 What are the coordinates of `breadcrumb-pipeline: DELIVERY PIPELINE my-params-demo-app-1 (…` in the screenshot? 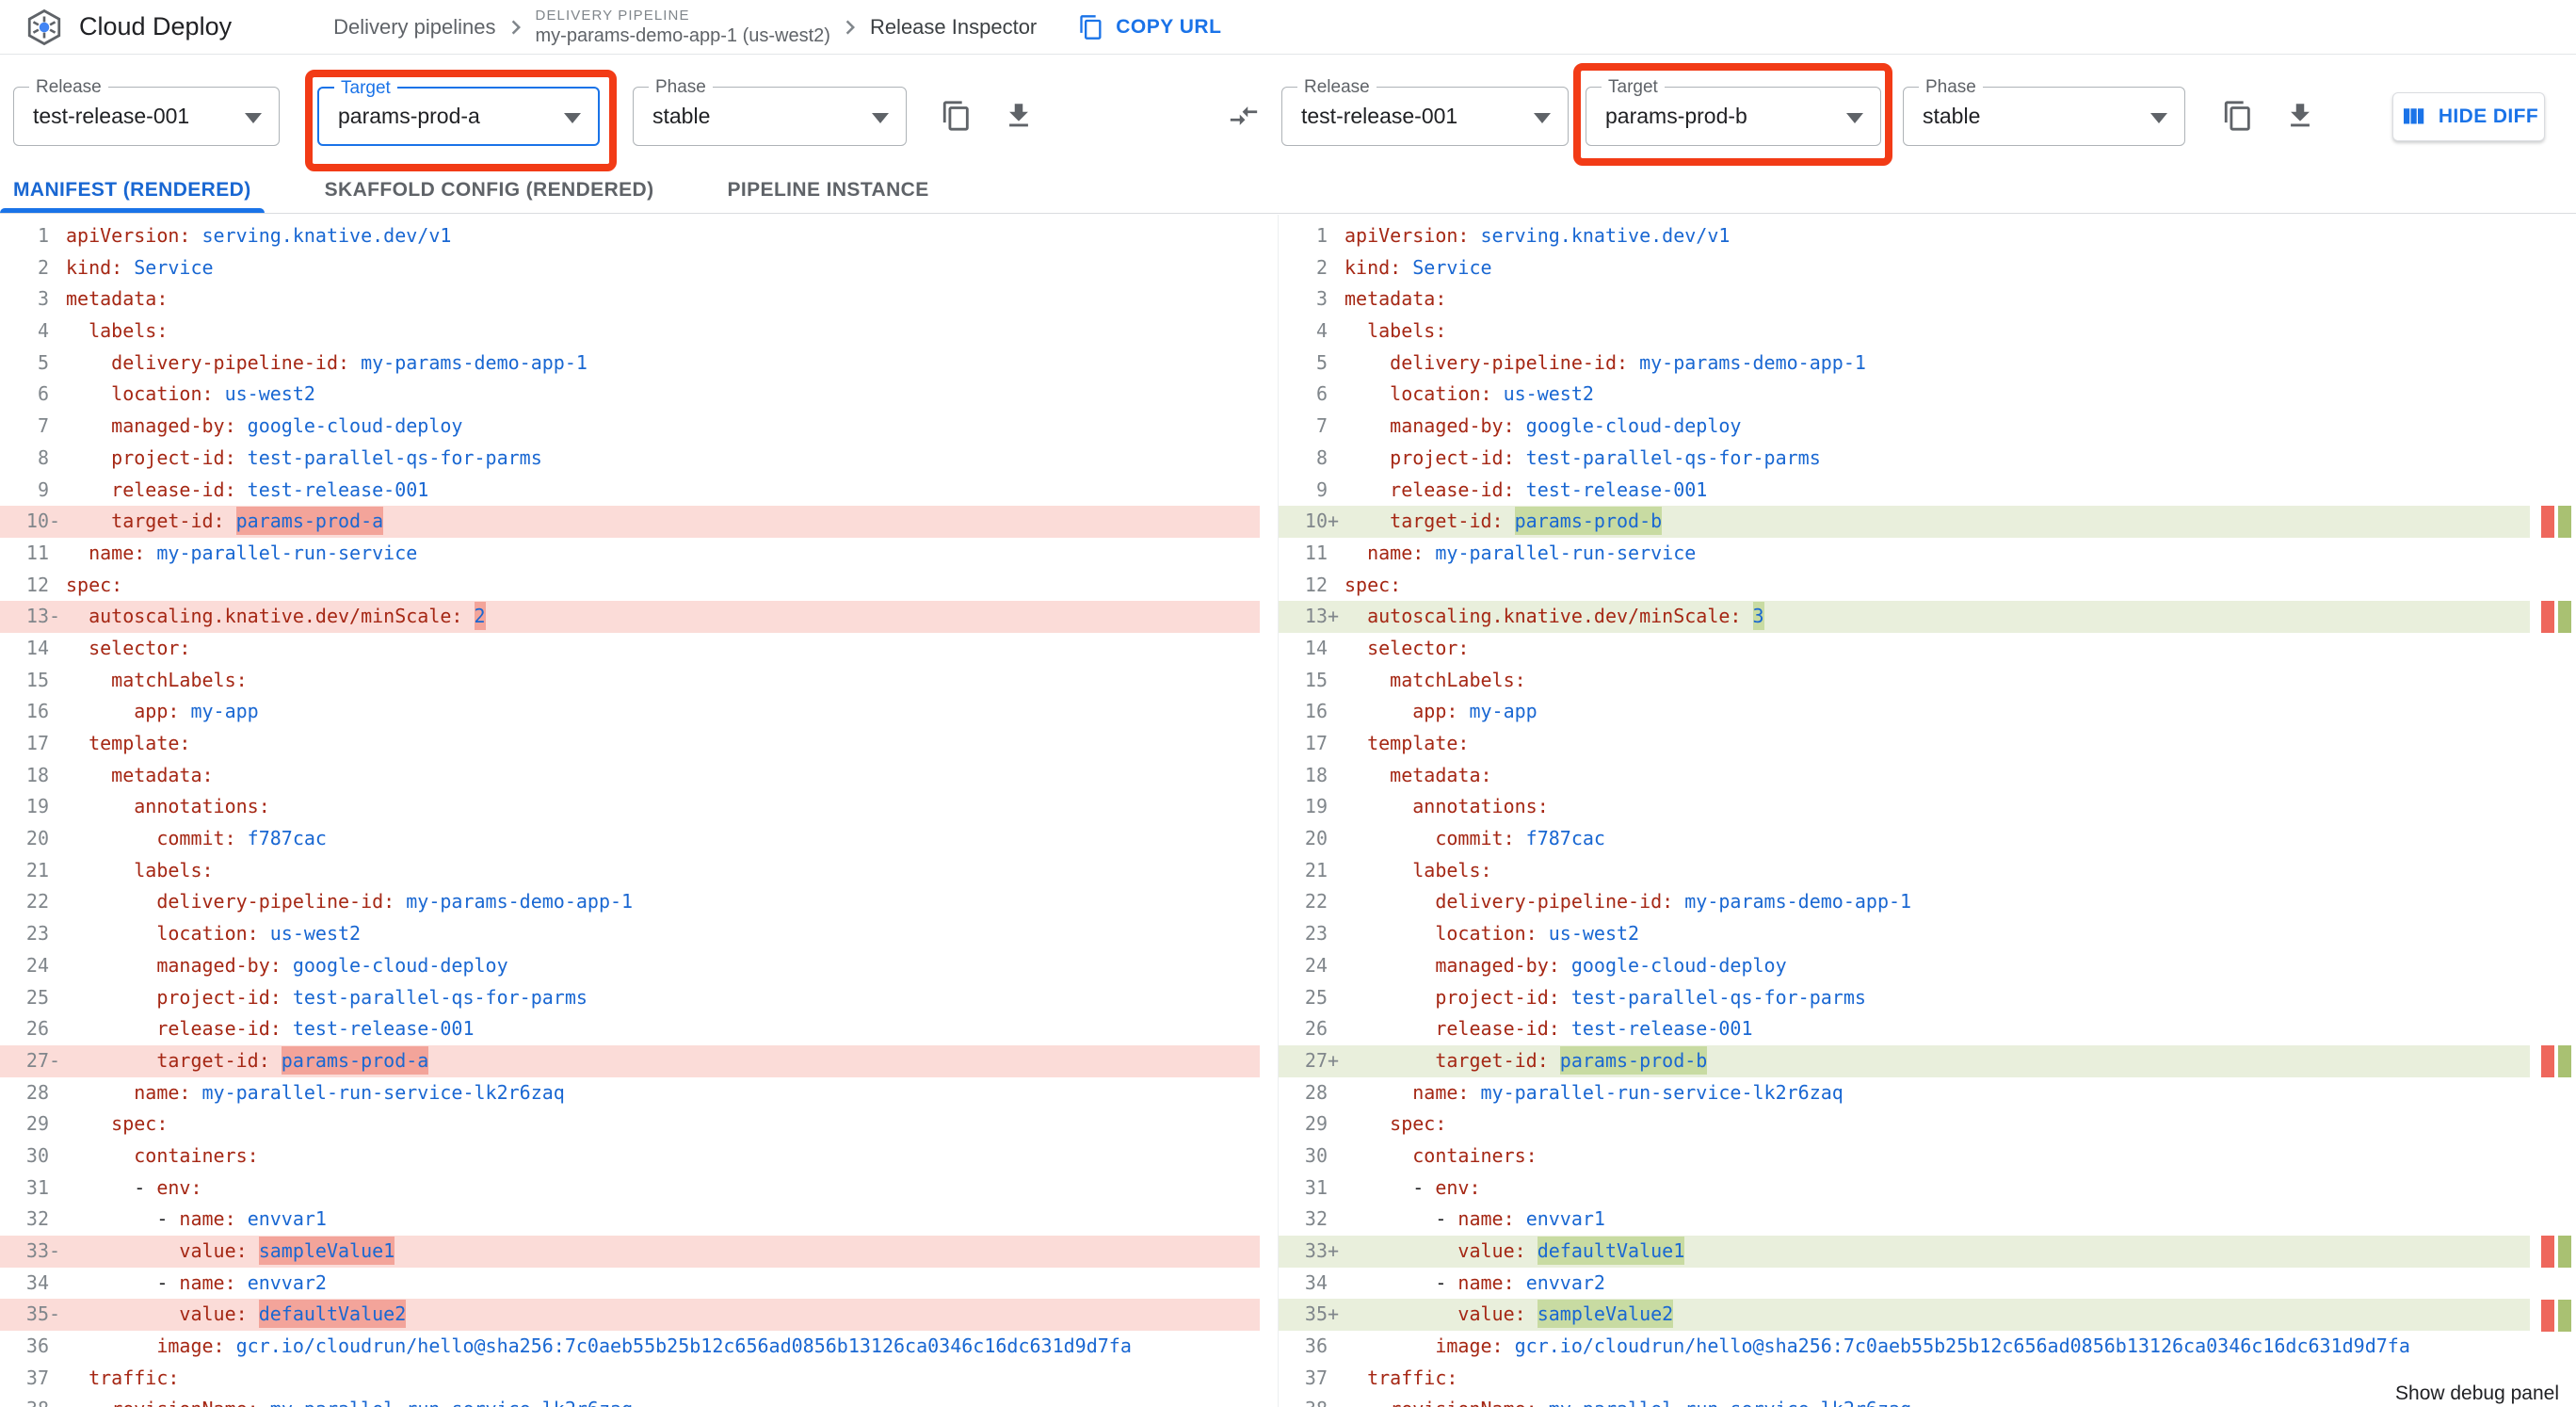 It's located at (683, 27).